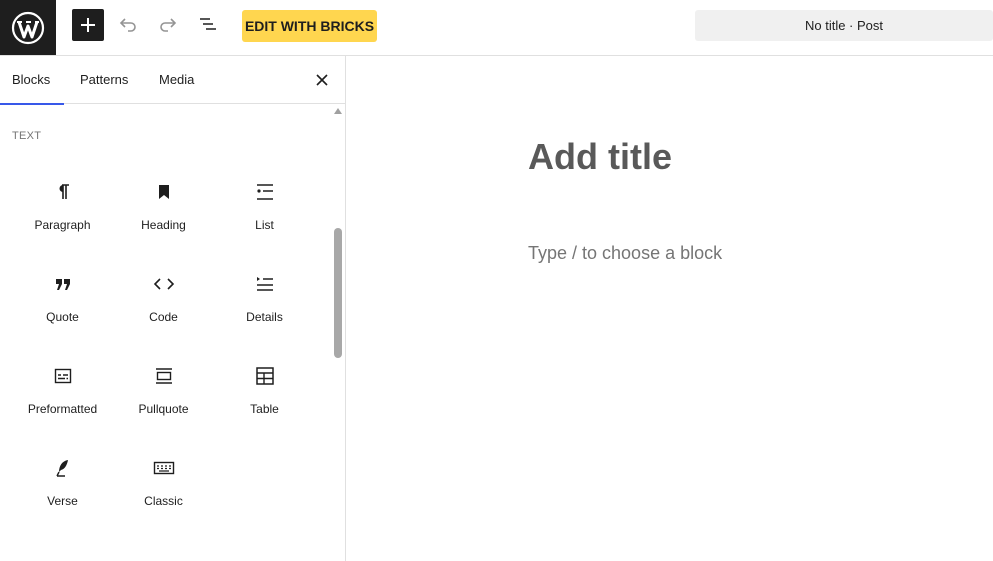 The height and width of the screenshot is (561, 993). Describe the element at coordinates (600, 157) in the screenshot. I see `post-title-input: Add title` at that location.